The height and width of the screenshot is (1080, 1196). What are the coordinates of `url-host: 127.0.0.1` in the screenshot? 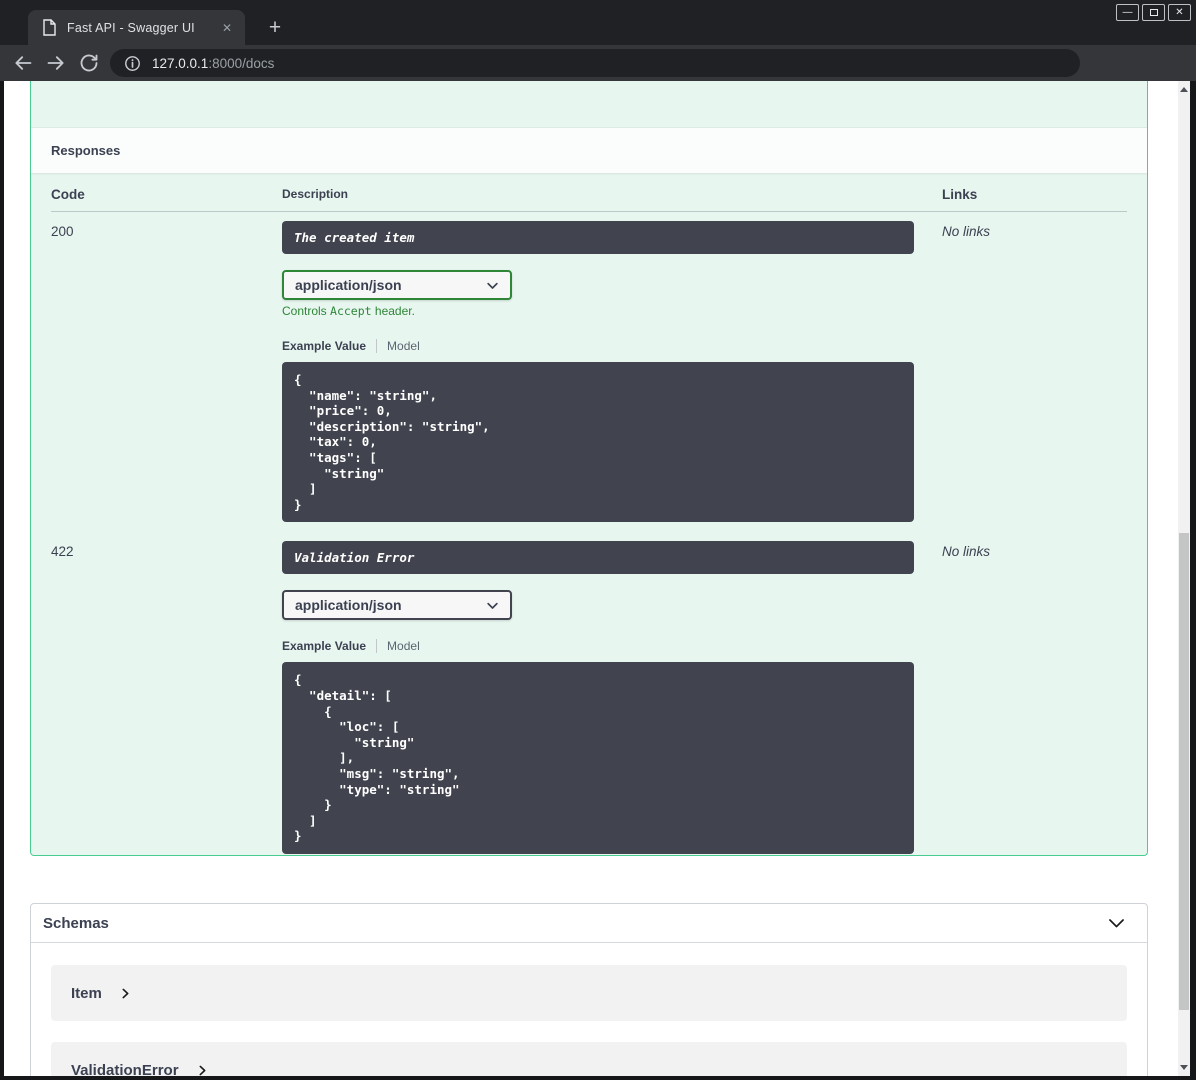 It's located at (180, 63).